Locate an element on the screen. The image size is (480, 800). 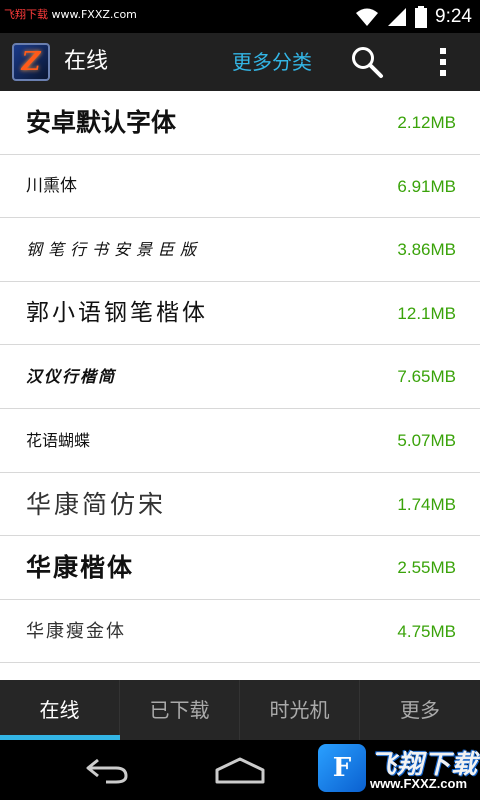
font-name: 华康楷体 is located at coordinates (80, 568).